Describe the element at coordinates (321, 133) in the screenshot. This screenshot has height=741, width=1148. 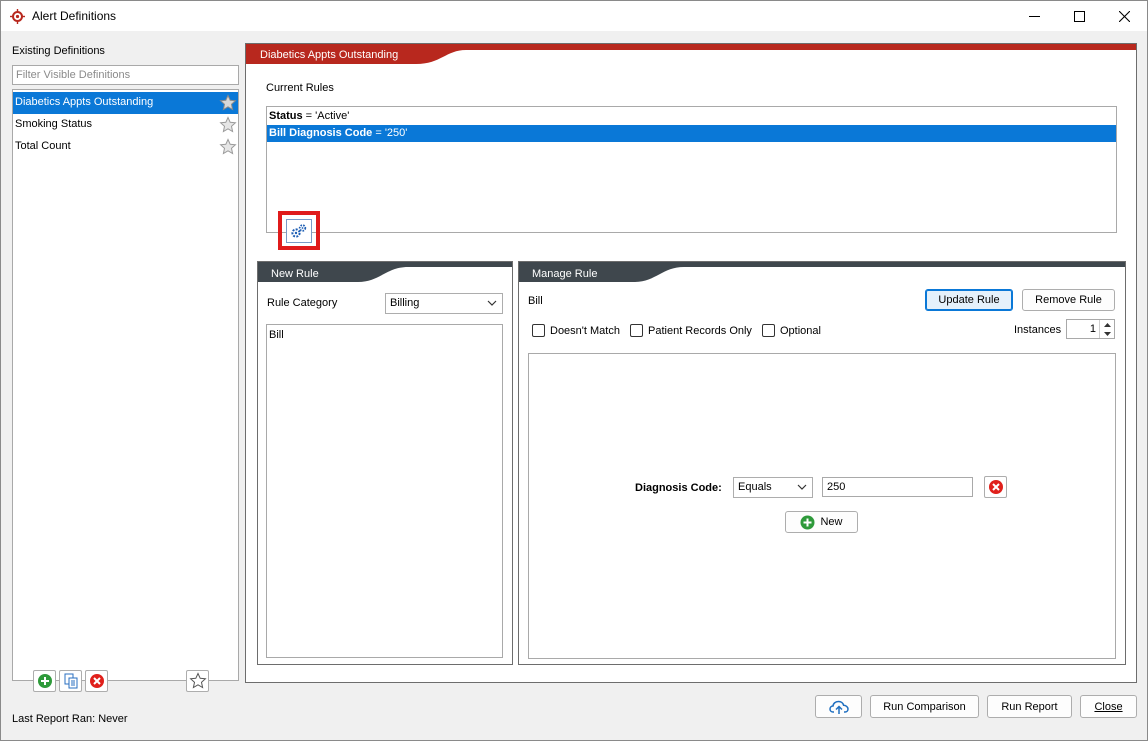
I see `rule-field: Bill Diagnosis Code` at that location.